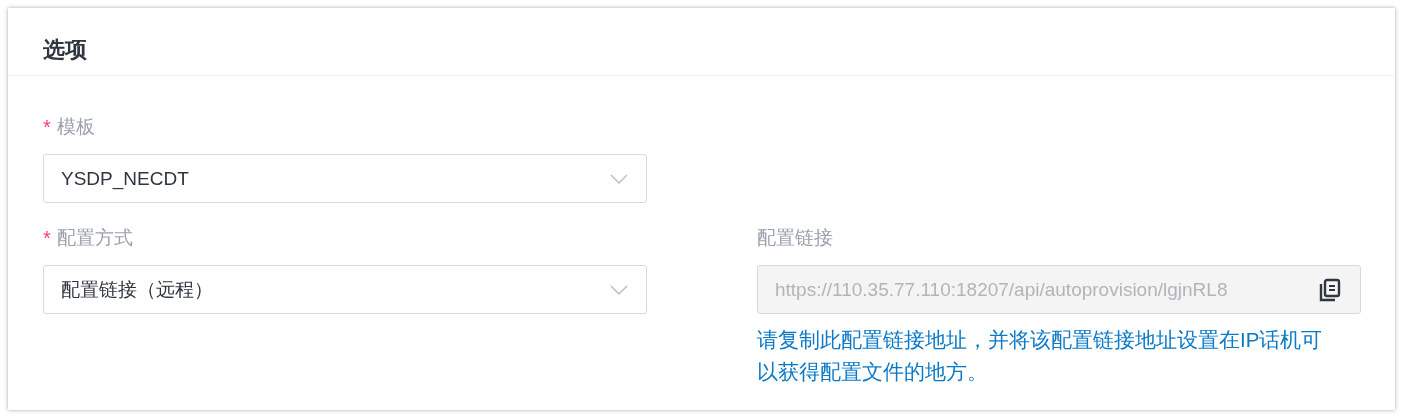  Describe the element at coordinates (94, 238) in the screenshot. I see `field-label: 配置方式` at that location.